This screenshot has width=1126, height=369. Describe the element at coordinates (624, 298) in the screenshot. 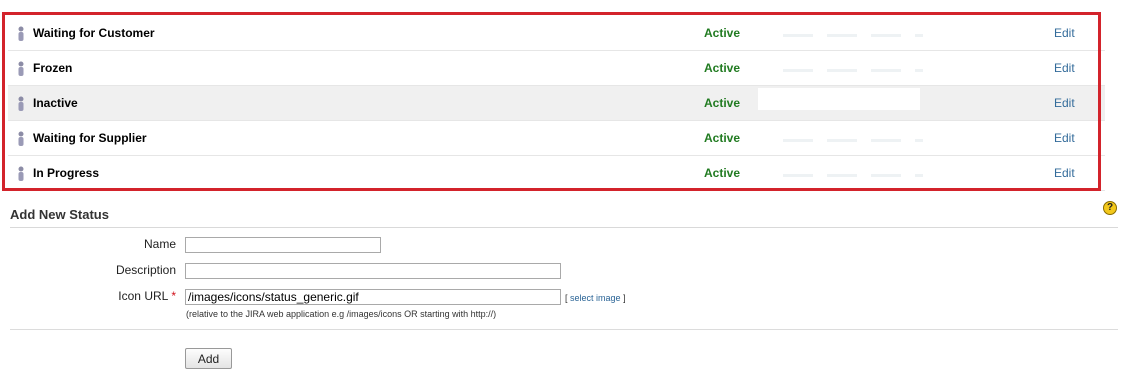

I see `bracket-close: ]` at that location.